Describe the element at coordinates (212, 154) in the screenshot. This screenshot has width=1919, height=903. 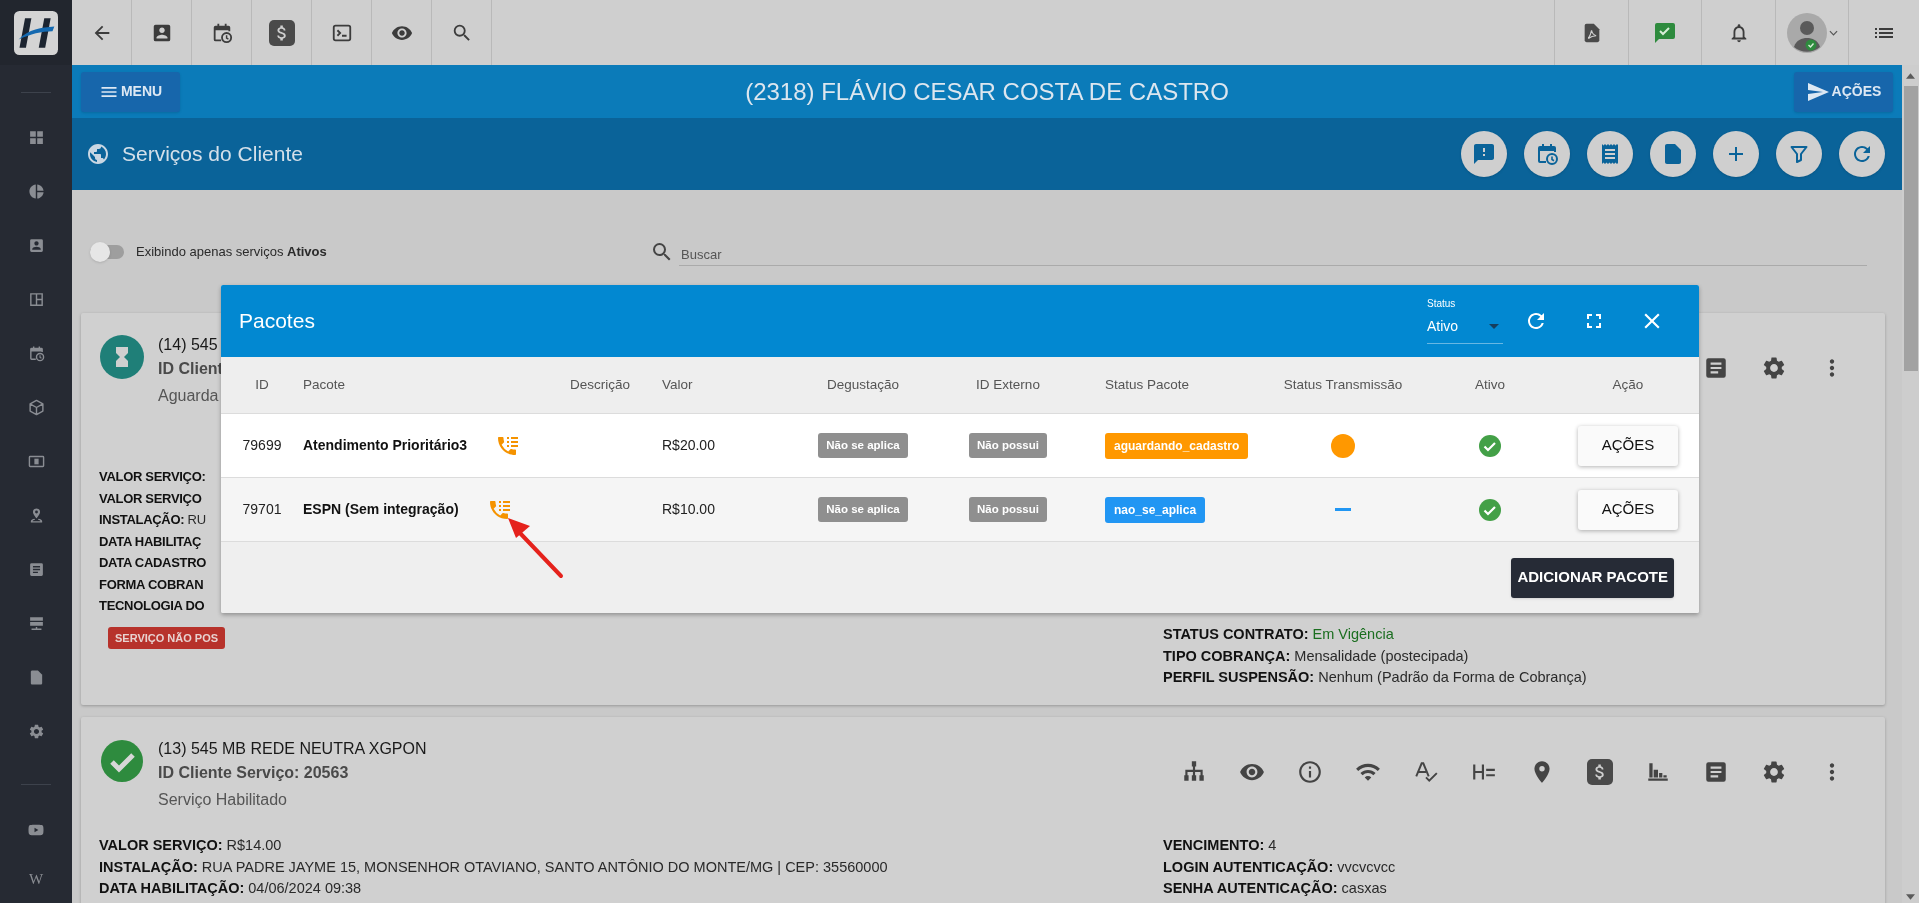
I see `section-title: Serviços do Cliente` at that location.